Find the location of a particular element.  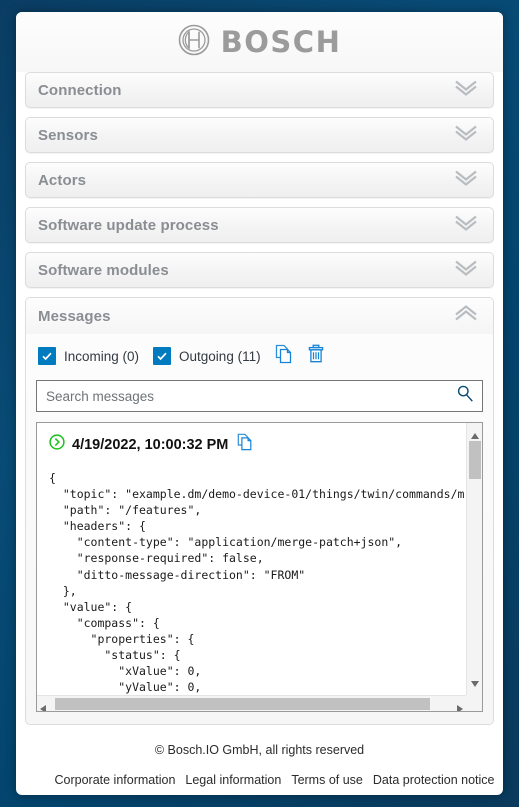

scroll-down-arrow-icon is located at coordinates (475, 683).